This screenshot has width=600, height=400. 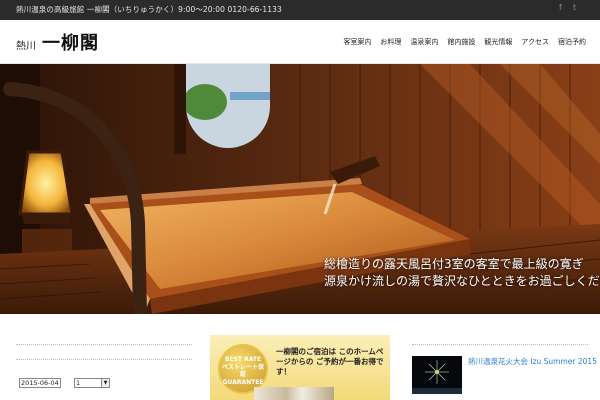 What do you see at coordinates (40, 383) in the screenshot?
I see `checkin-date-input: 2015-06-04` at bounding box center [40, 383].